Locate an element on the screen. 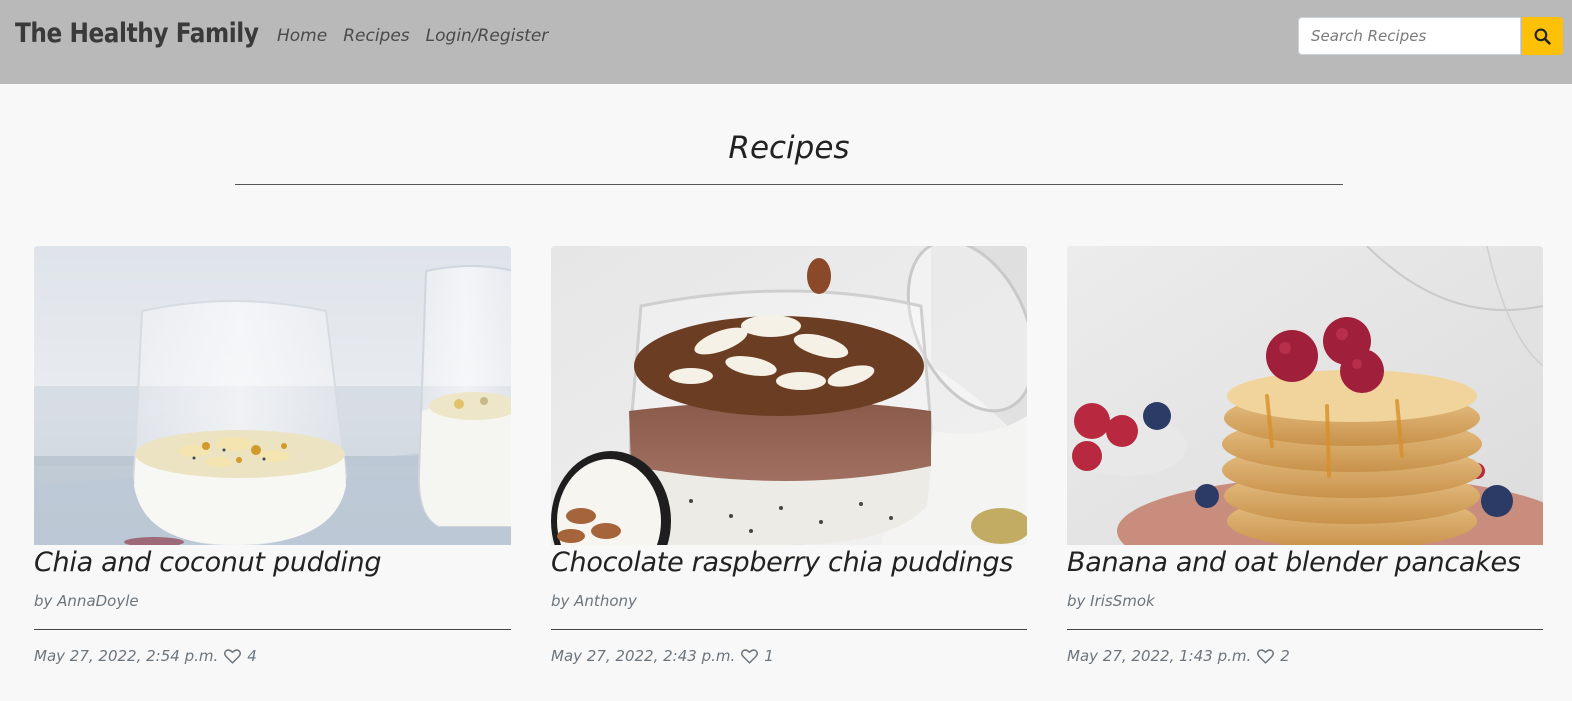 Image resolution: width=1572 pixels, height=701 pixels. recipe-author: by AnnaDoyle is located at coordinates (86, 601).